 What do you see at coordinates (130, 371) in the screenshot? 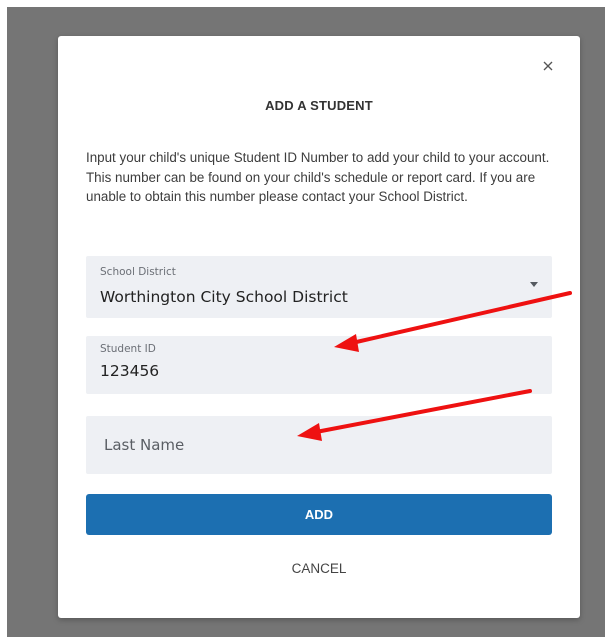
I see `student-id-value: 123456` at bounding box center [130, 371].